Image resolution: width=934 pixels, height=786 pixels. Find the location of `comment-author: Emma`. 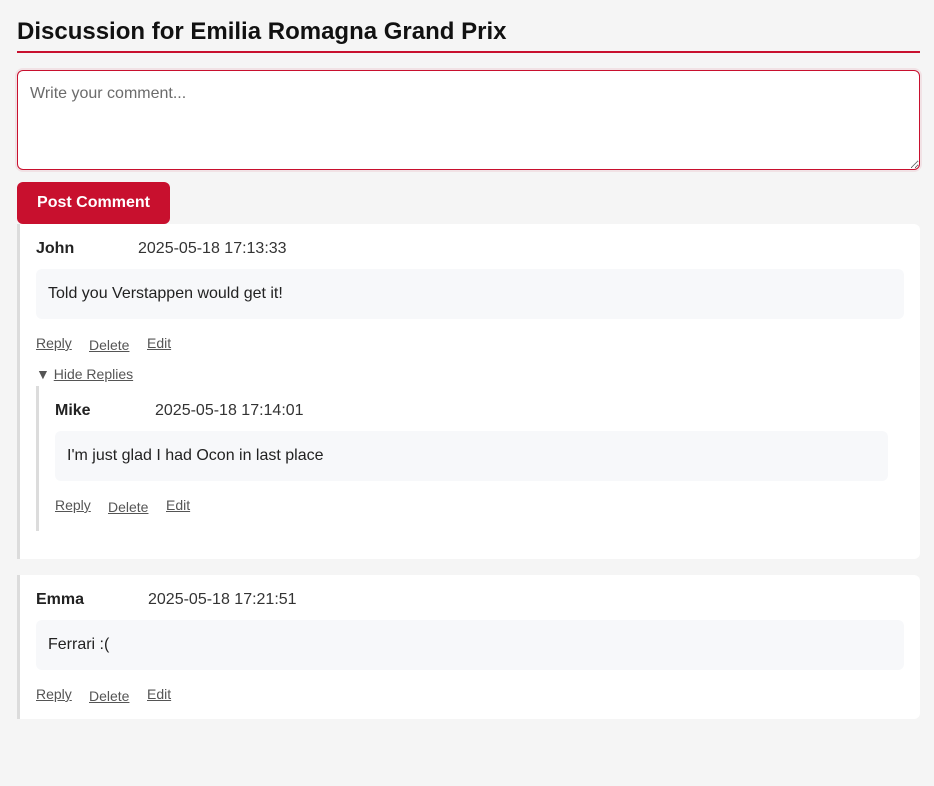

comment-author: Emma is located at coordinates (60, 599).